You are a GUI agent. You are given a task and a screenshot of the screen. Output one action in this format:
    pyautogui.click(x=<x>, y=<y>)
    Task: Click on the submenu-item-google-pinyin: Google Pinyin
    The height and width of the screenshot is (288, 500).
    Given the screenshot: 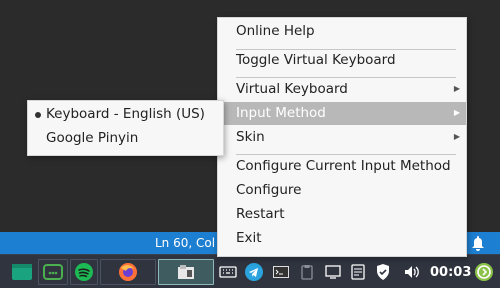 What is the action you would take?
    pyautogui.click(x=125, y=138)
    